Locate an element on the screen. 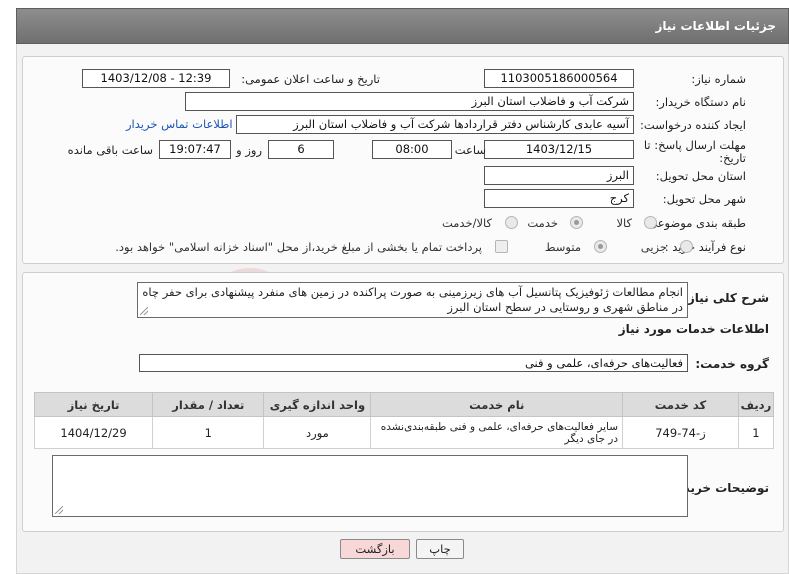 The width and height of the screenshot is (789, 574). deadline-date-field: 1403/12/15 is located at coordinates (559, 149).